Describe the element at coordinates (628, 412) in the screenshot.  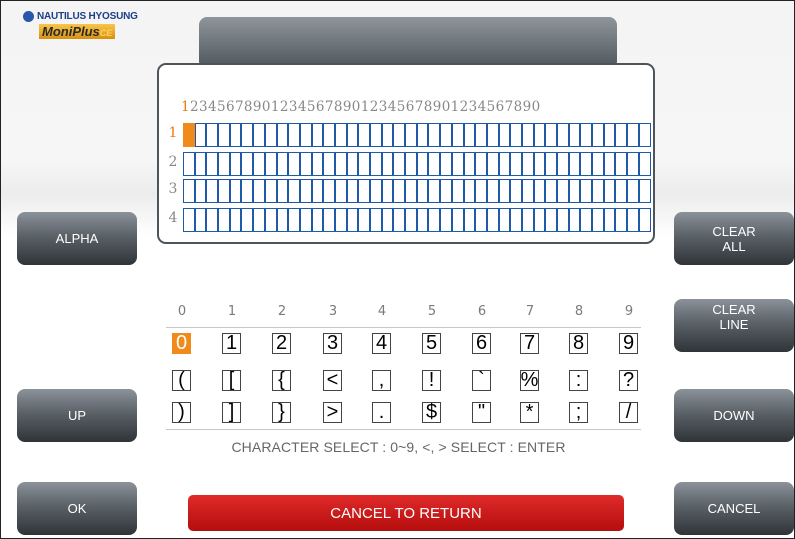
I see `char-key: /` at that location.